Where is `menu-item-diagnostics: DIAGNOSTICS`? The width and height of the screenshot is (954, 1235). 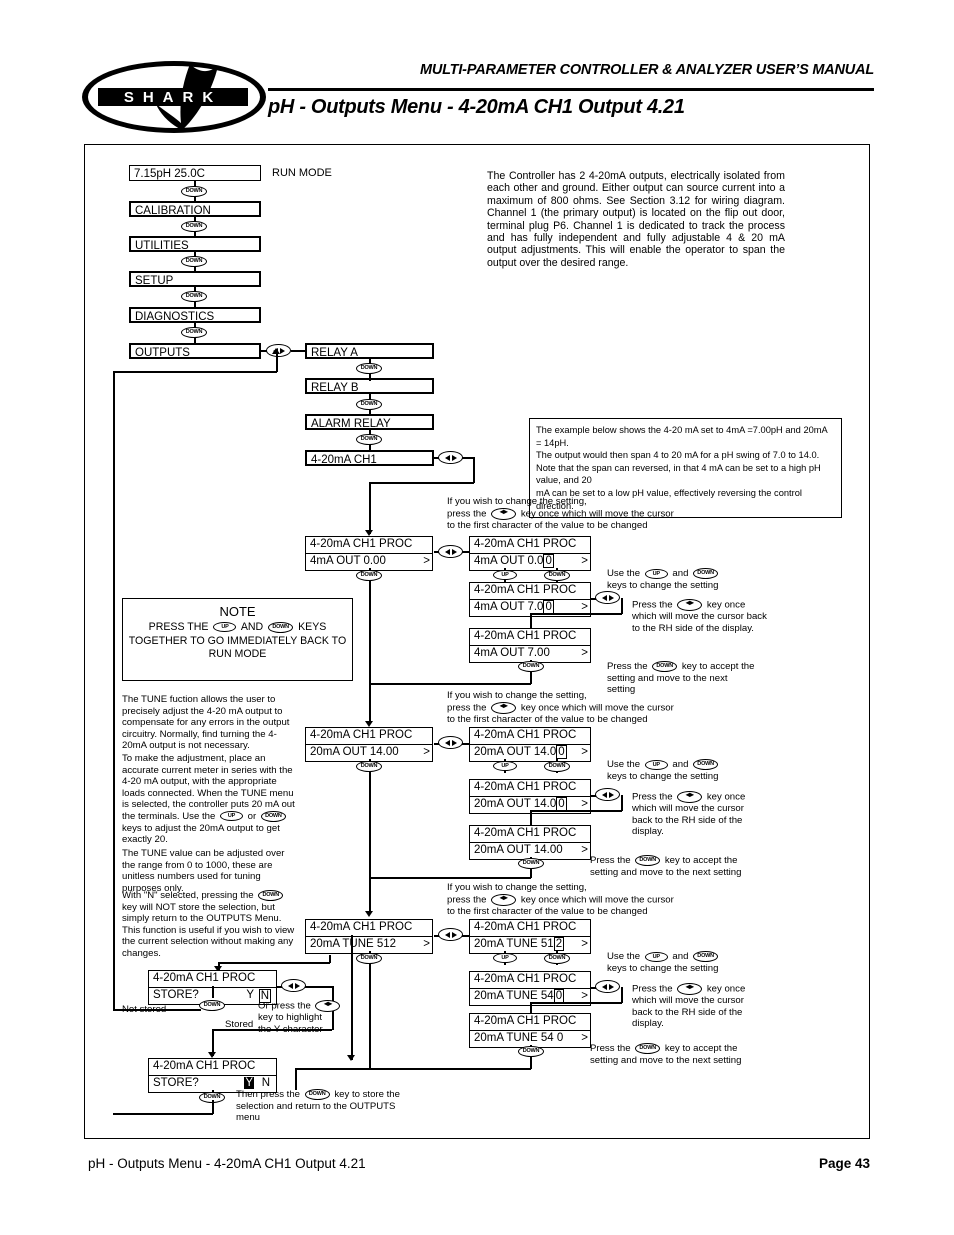 menu-item-diagnostics: DIAGNOSTICS is located at coordinates (195, 315).